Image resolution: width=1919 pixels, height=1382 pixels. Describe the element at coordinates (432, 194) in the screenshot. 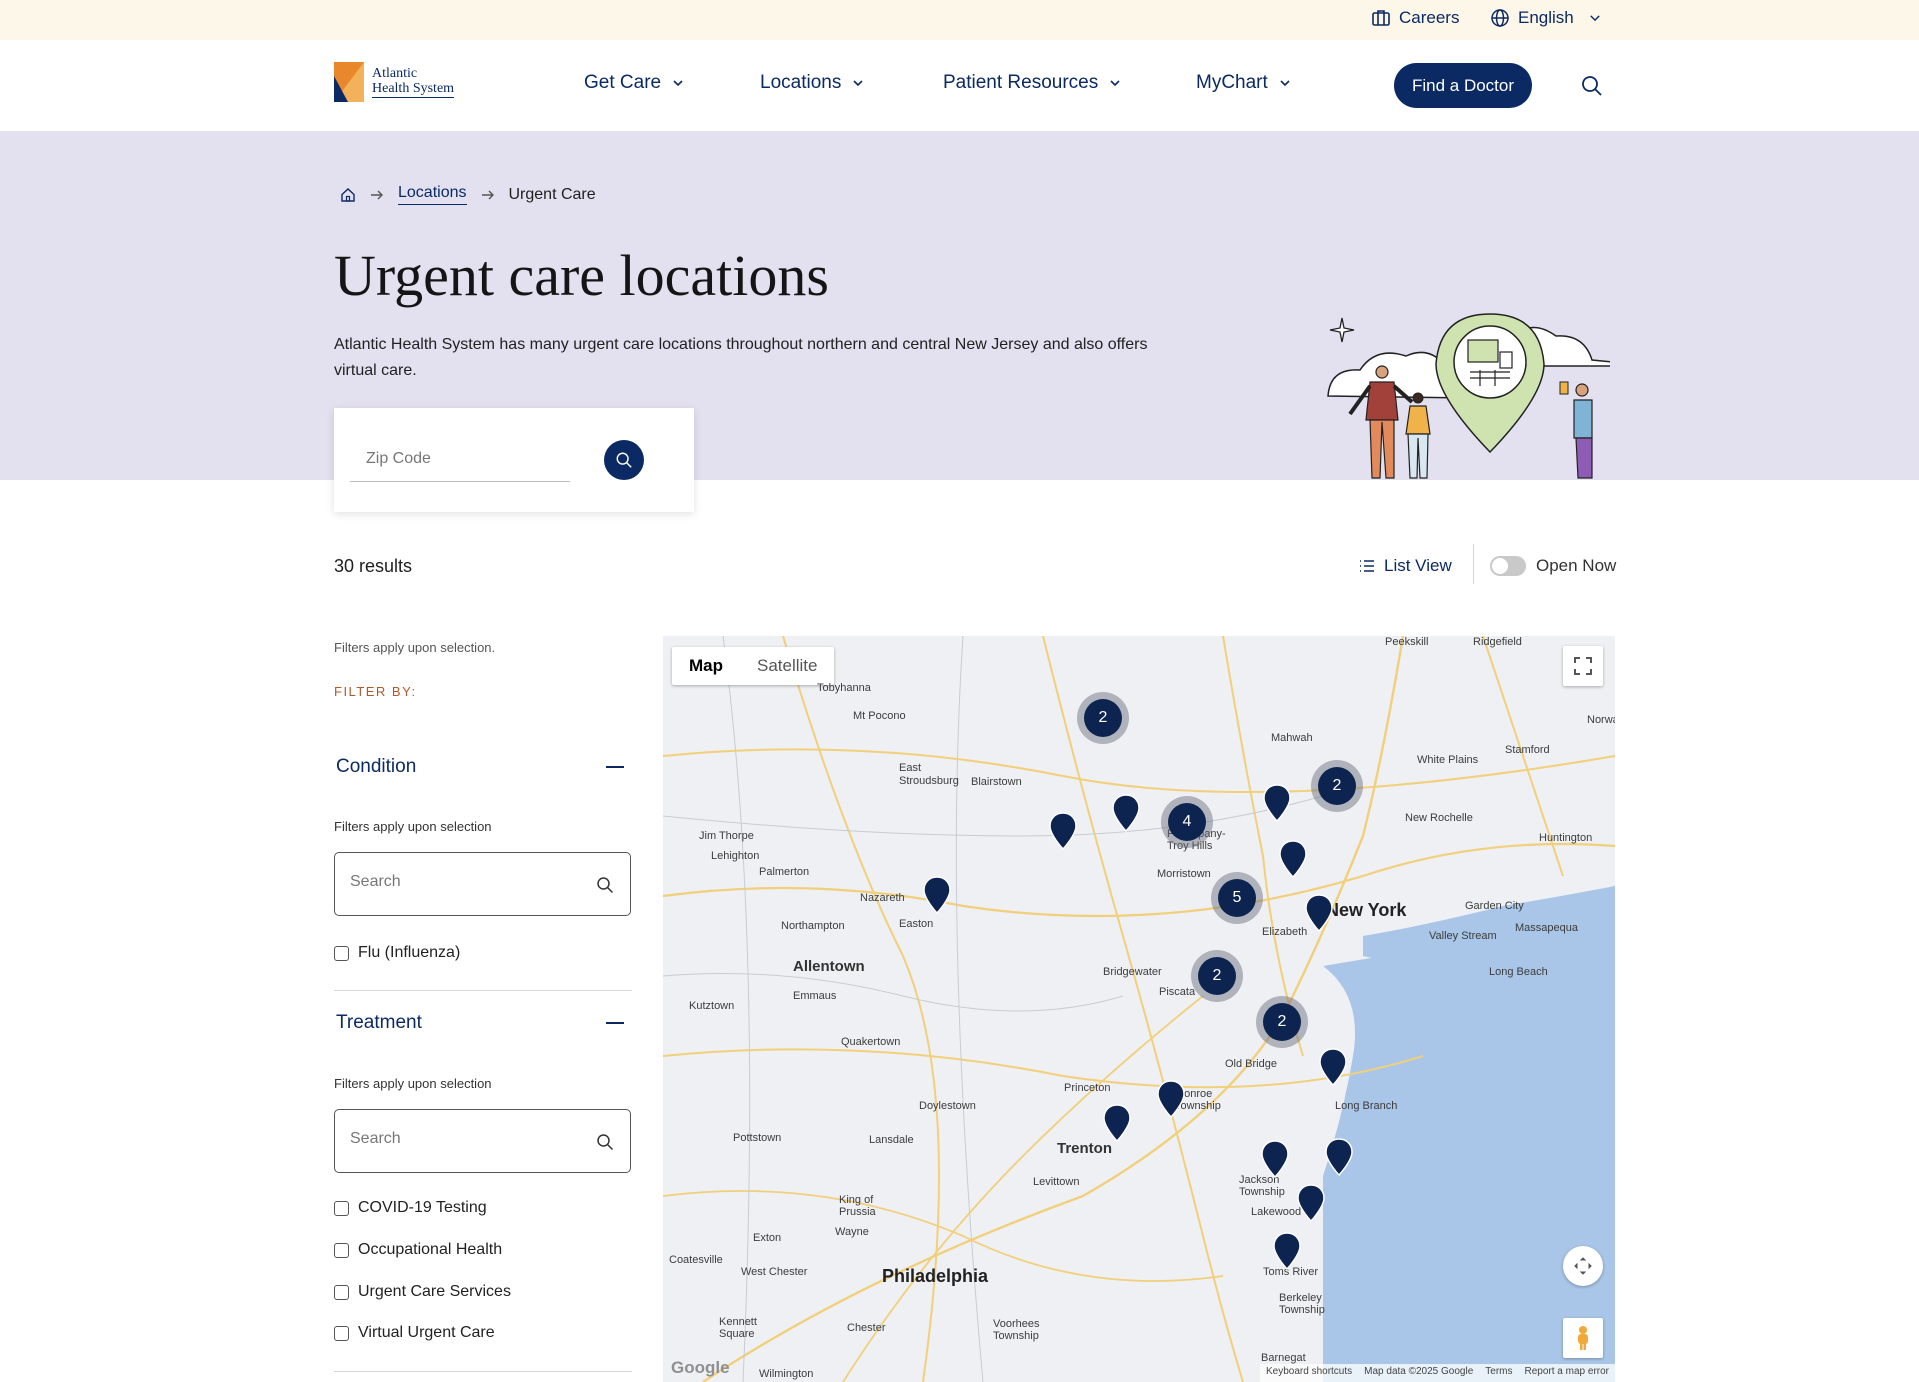

I see `breadcrumb-locations: Locations` at that location.